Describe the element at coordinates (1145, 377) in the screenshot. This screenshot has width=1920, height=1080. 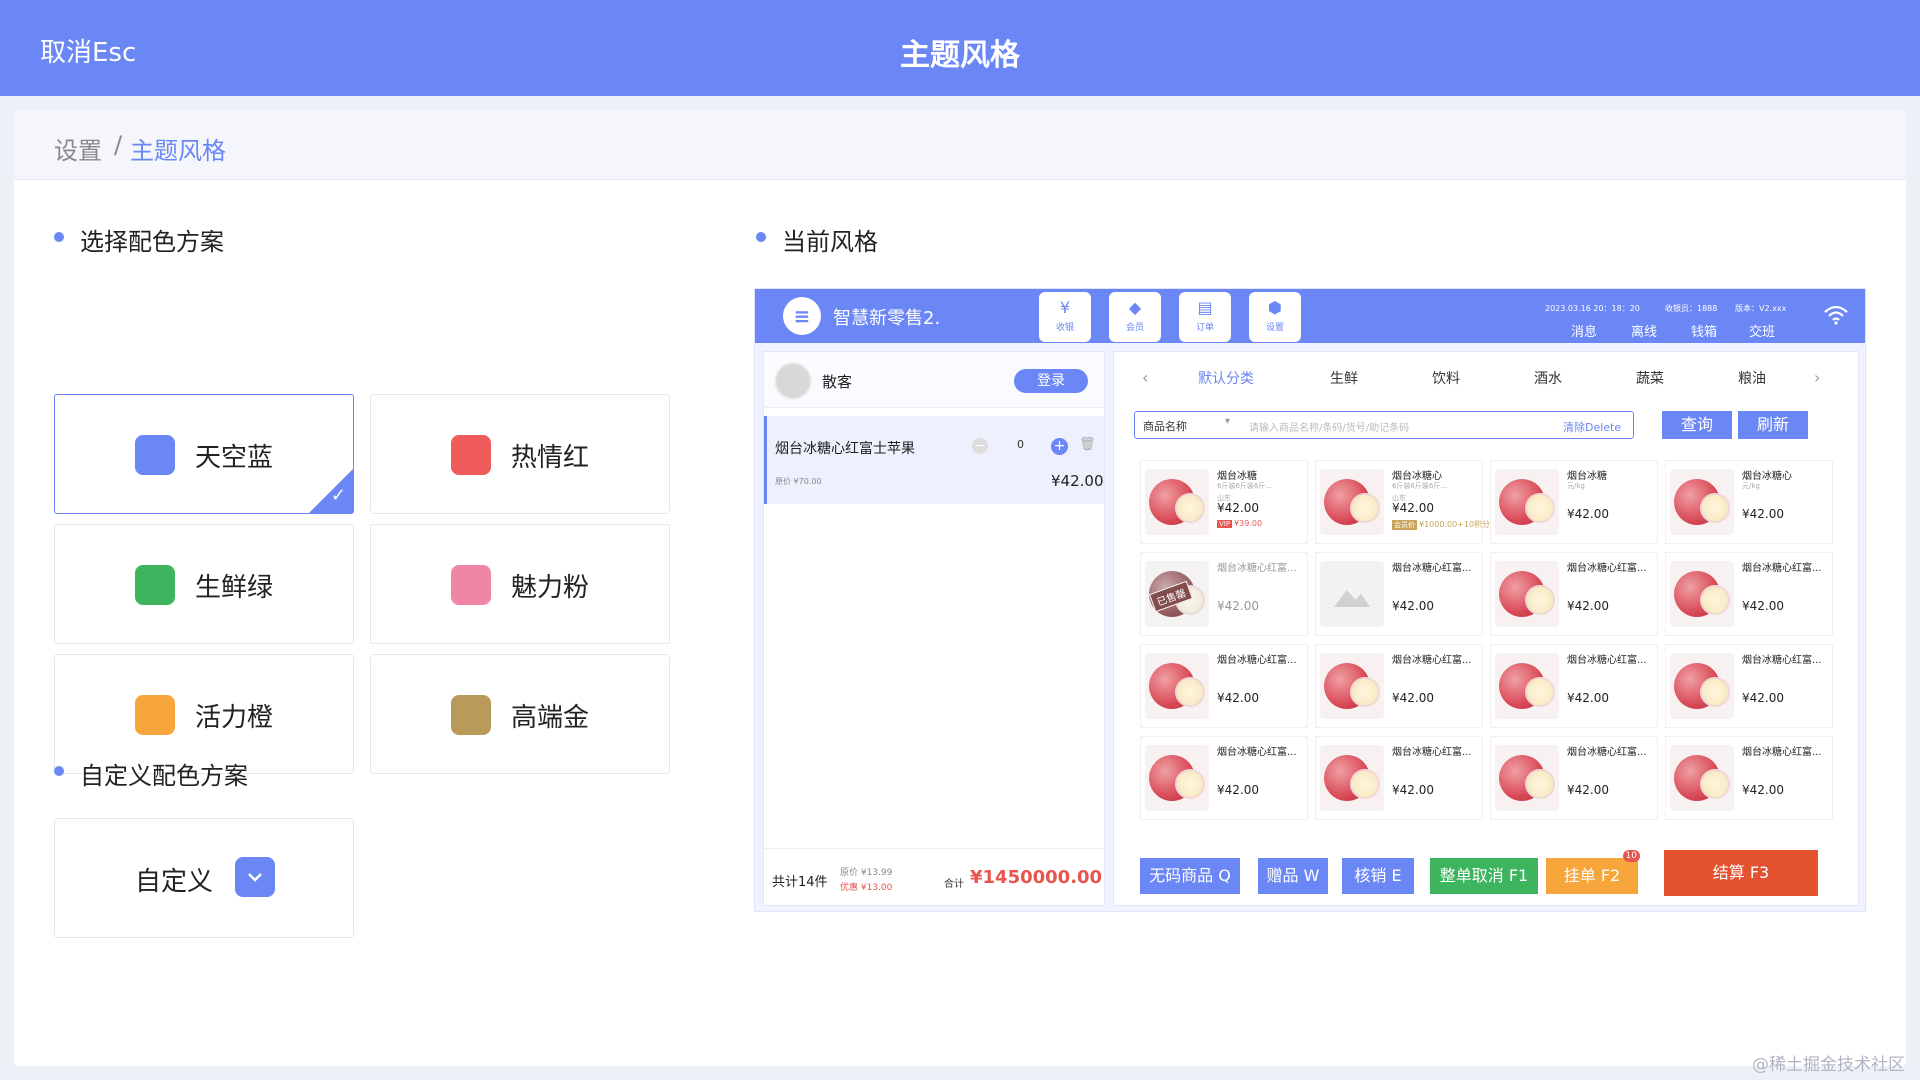
I see `chevron-left-icon: ‹` at that location.